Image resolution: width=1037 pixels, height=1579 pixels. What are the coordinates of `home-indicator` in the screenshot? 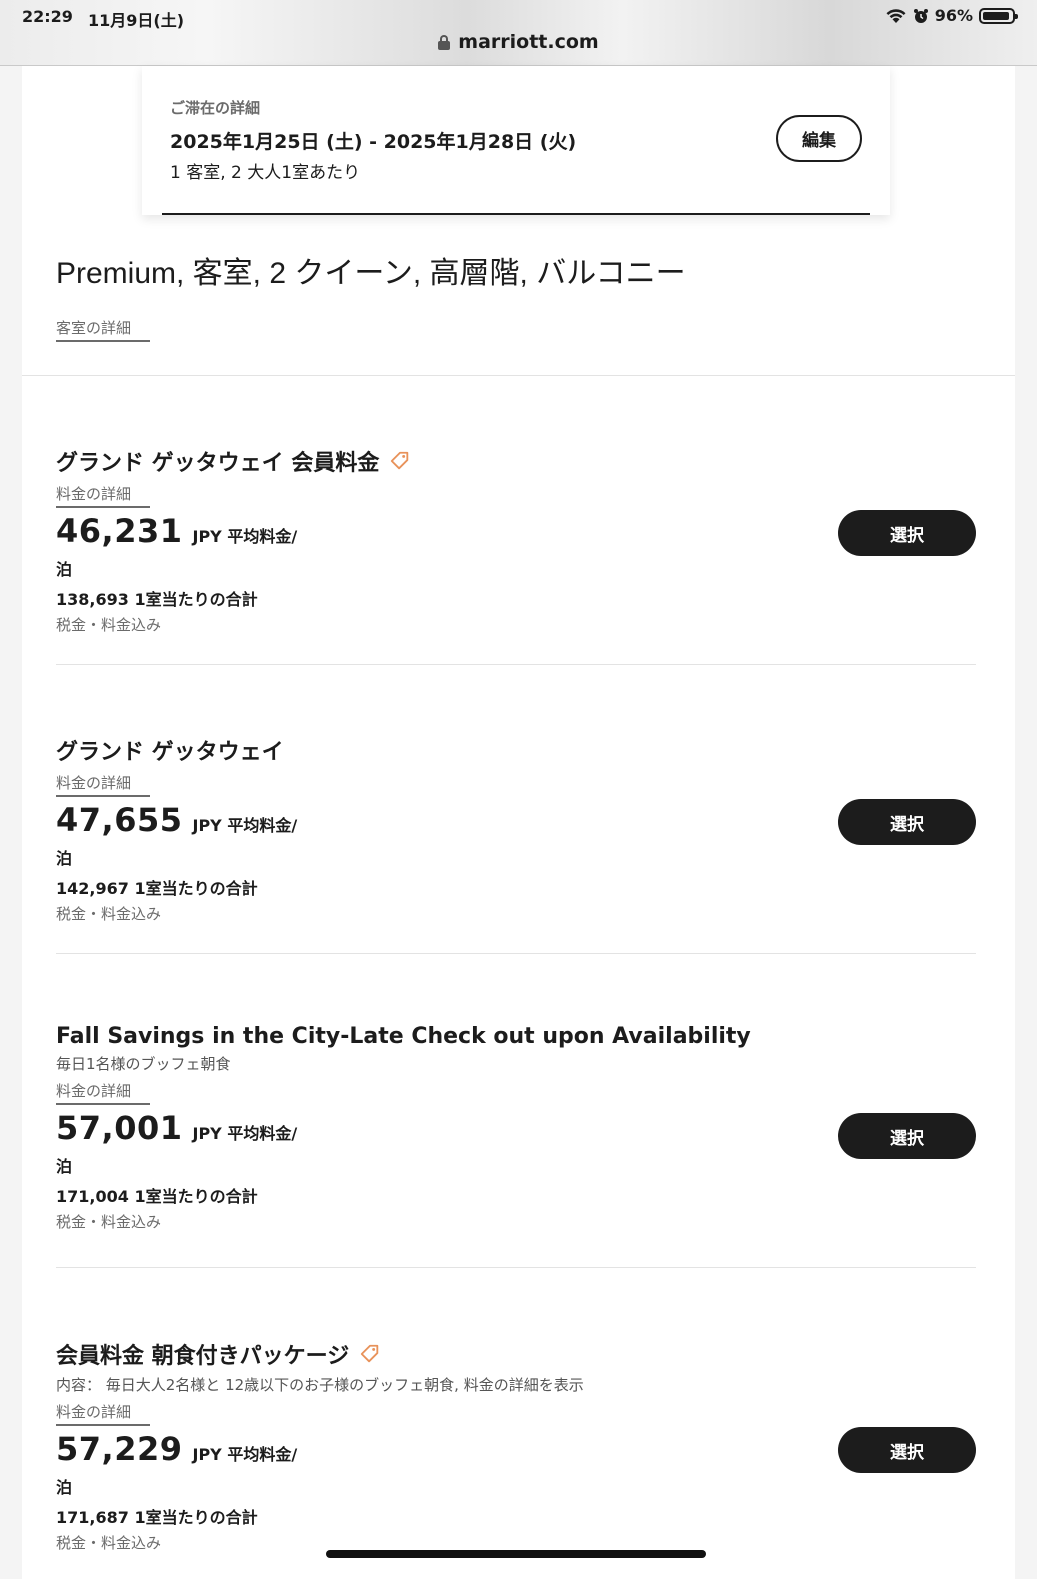 It's located at (516, 1554).